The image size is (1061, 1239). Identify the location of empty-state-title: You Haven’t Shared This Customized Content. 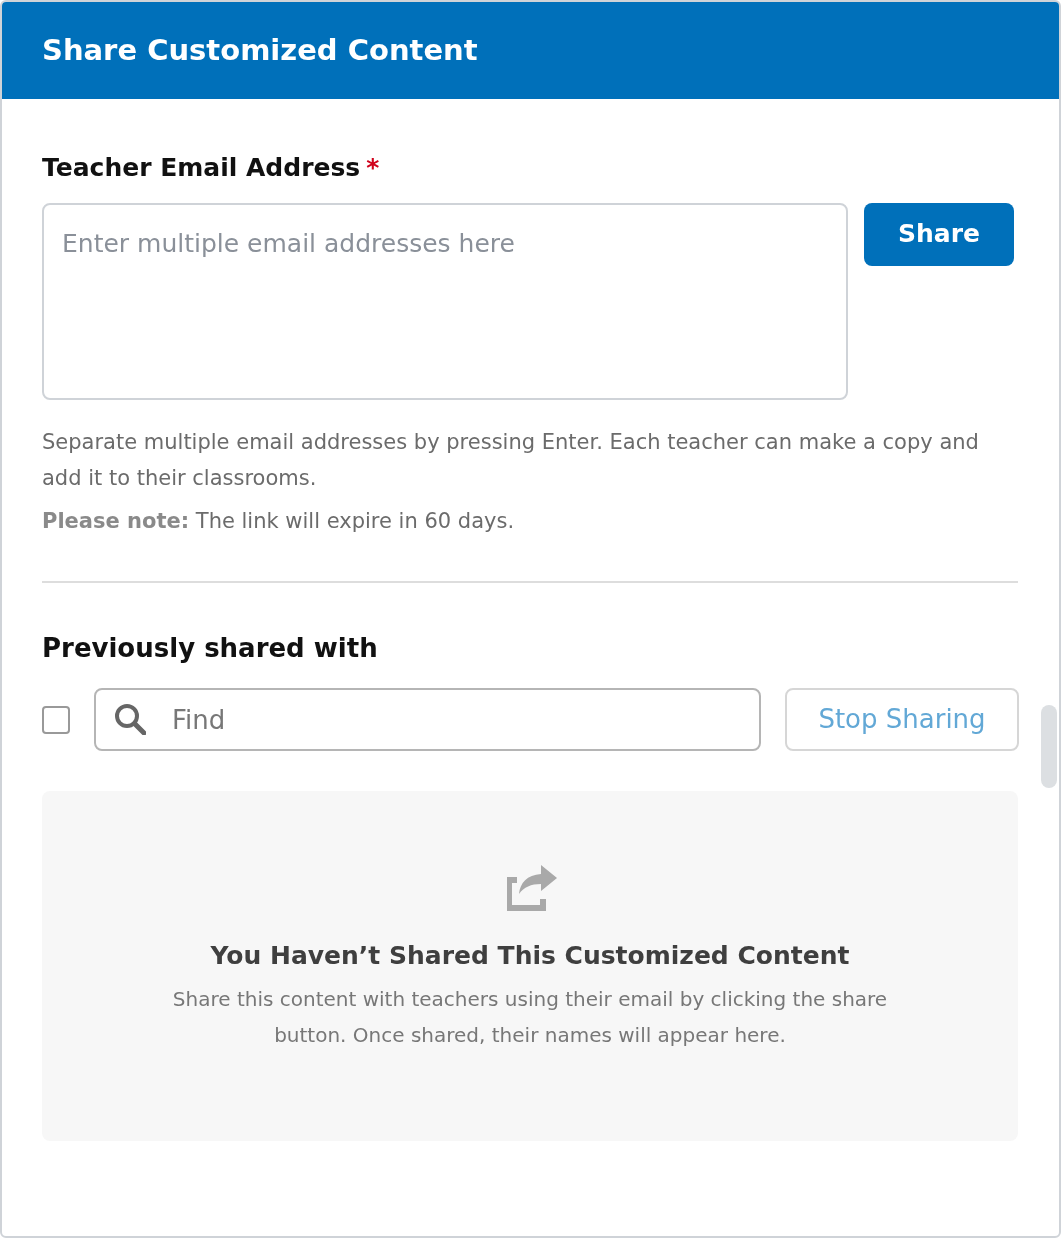
(530, 956).